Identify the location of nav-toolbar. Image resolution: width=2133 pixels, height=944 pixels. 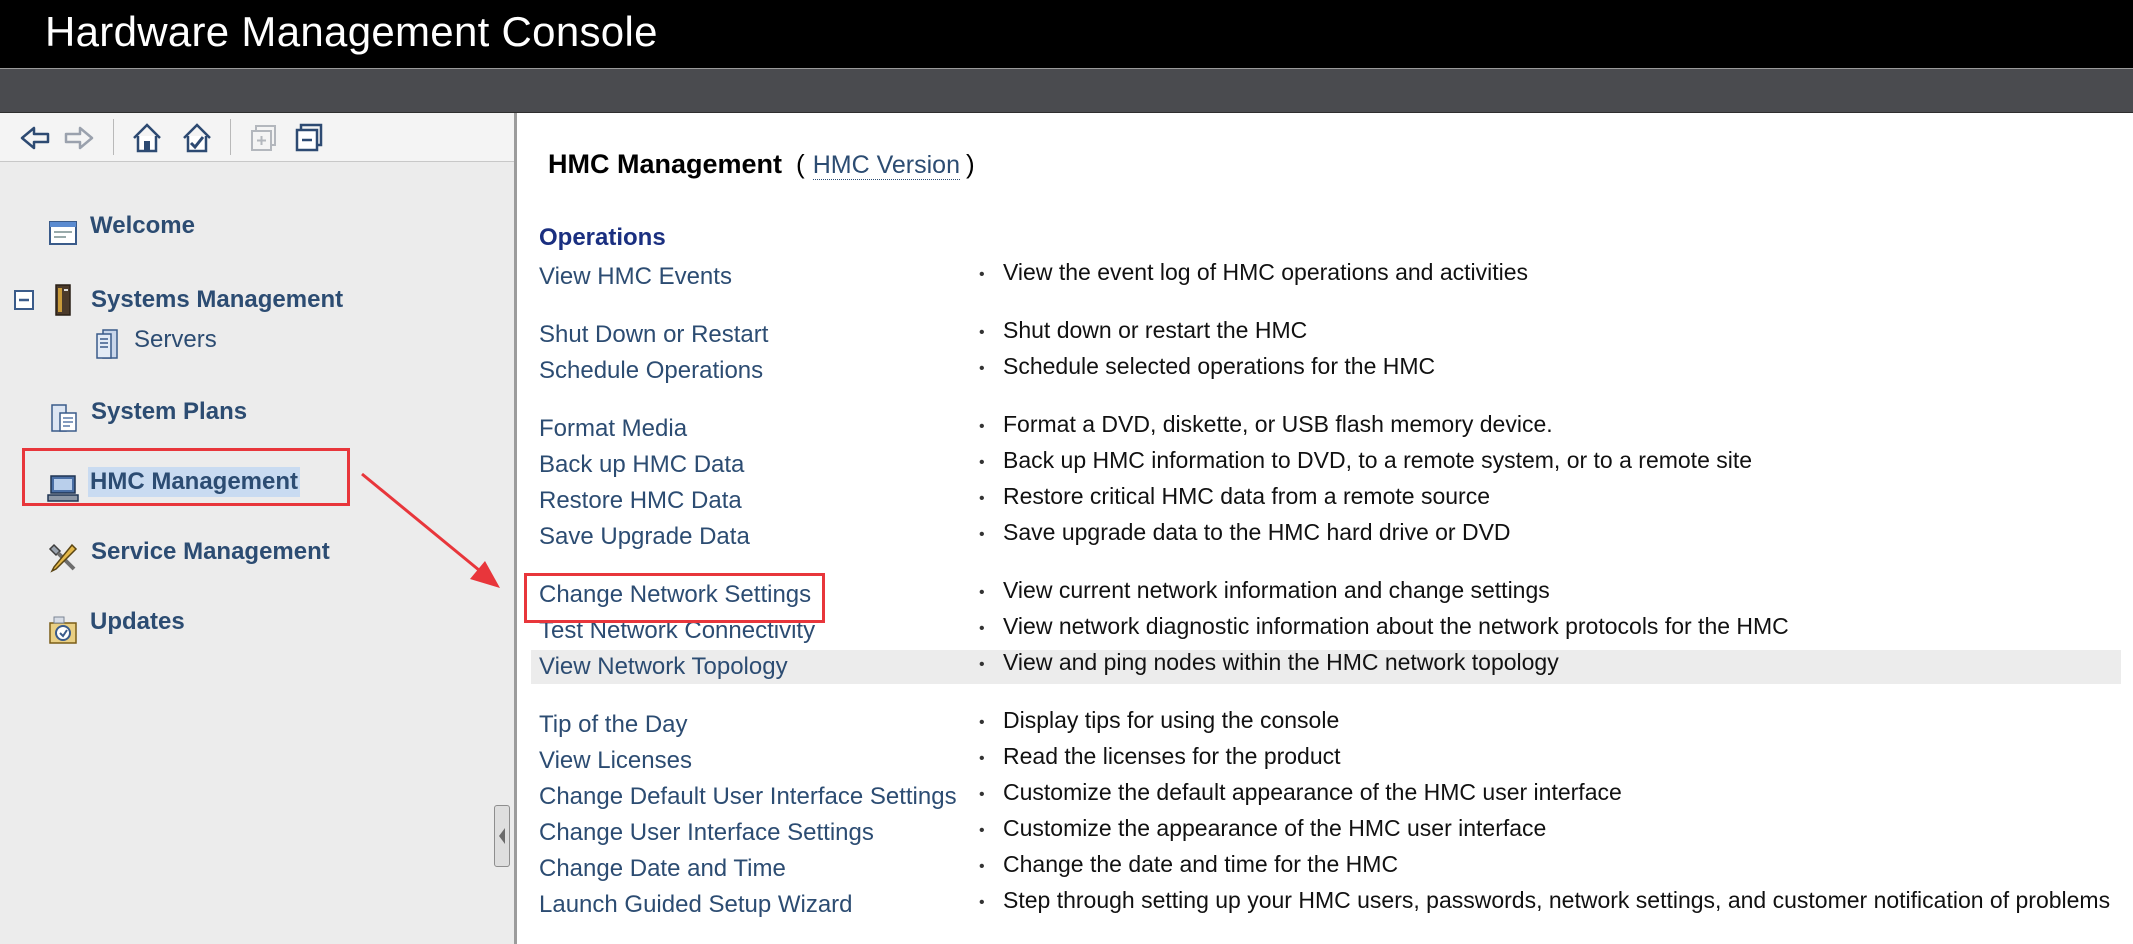
(257, 137).